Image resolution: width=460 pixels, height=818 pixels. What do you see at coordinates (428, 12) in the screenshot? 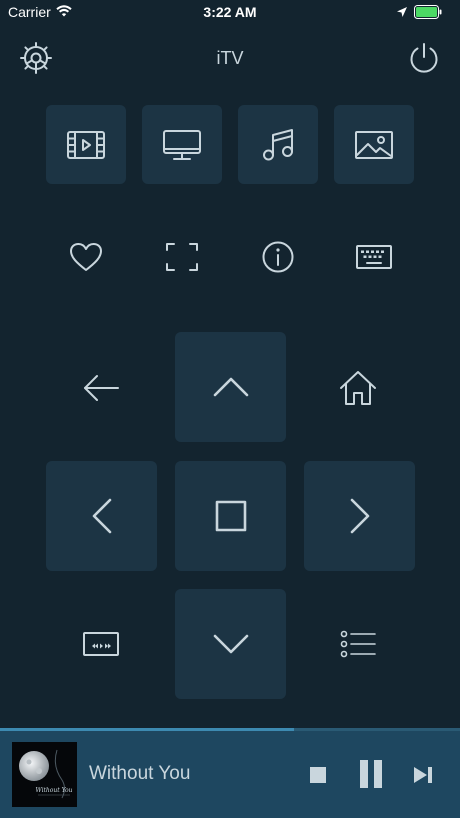
I see `battery-icon` at bounding box center [428, 12].